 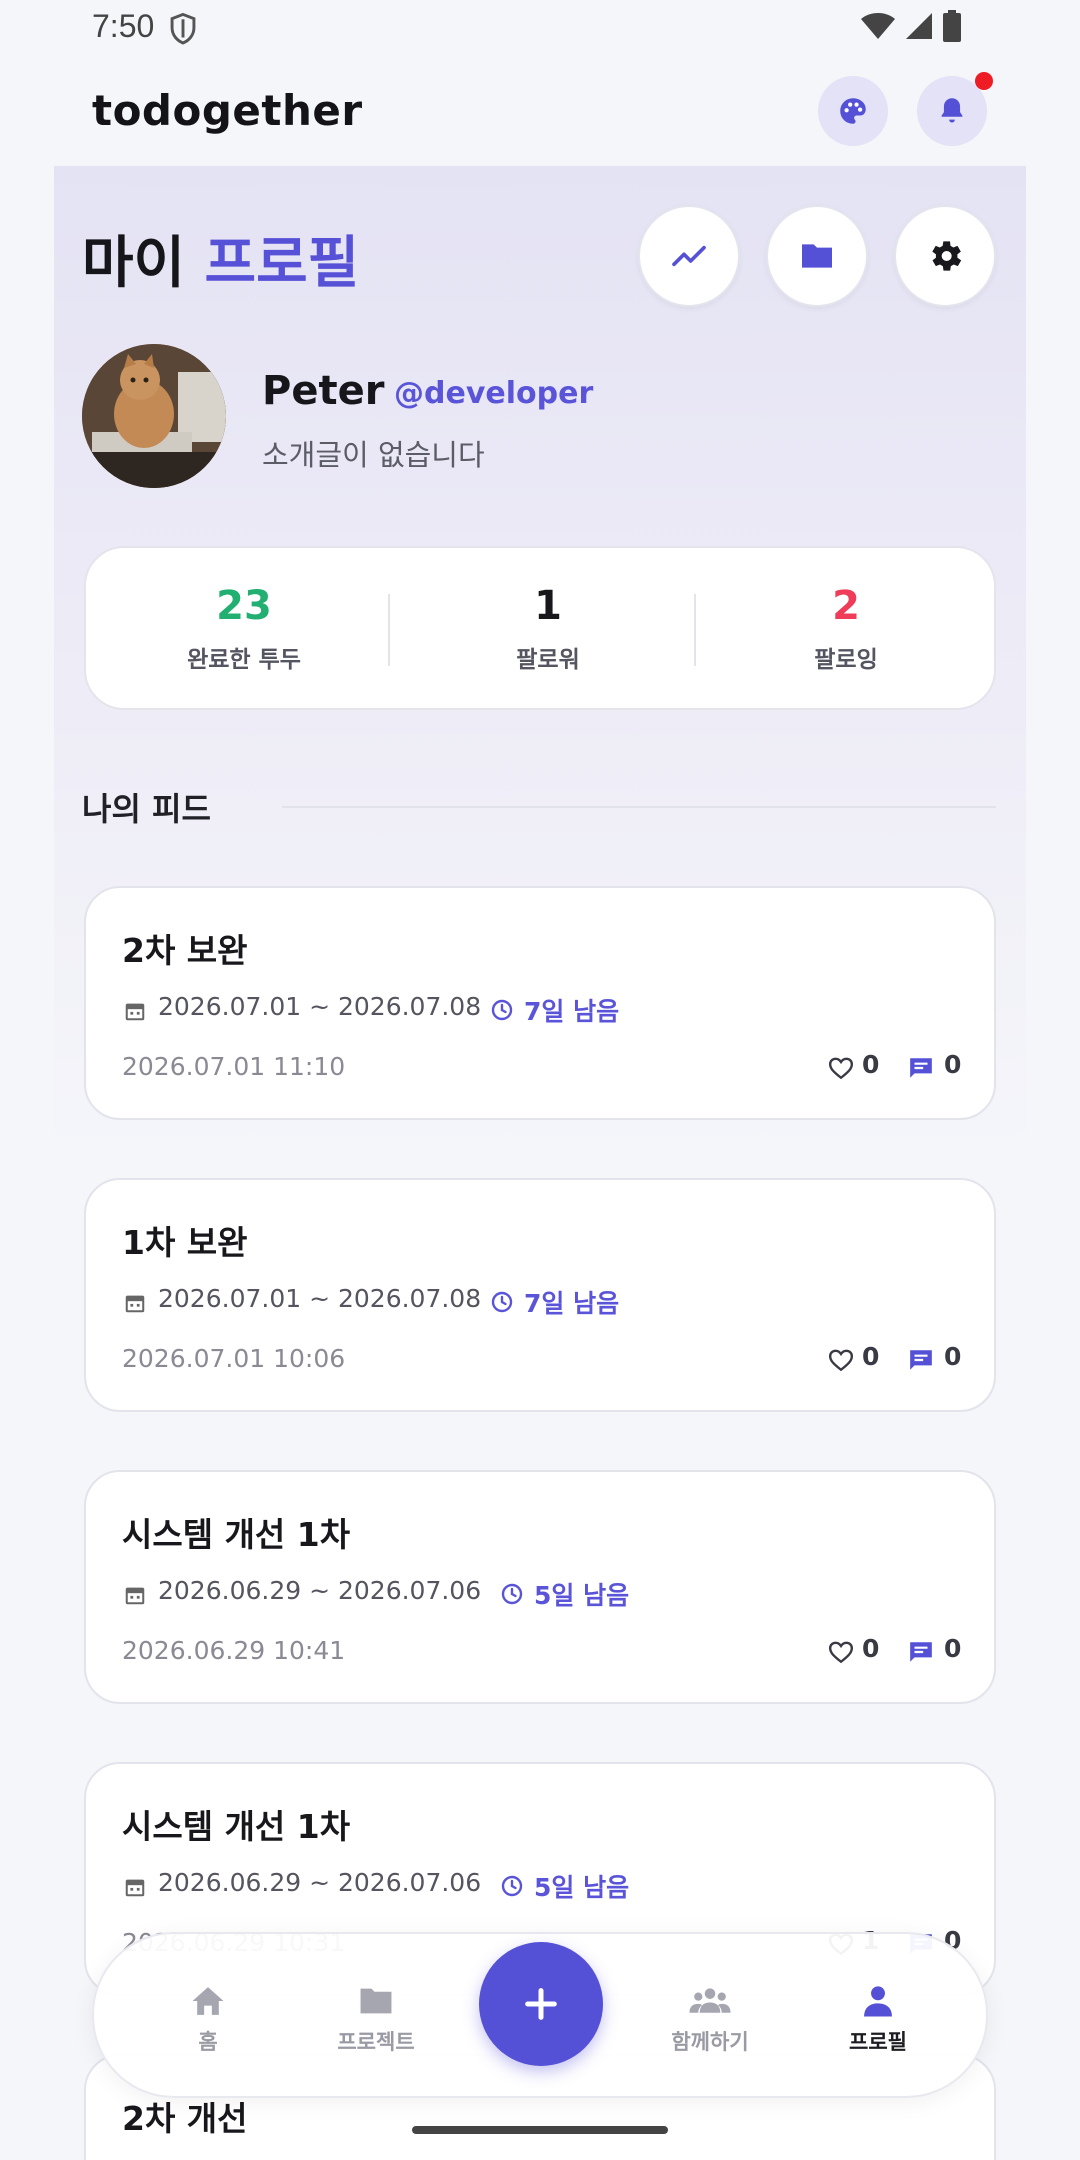 I want to click on bell-icon, so click(x=952, y=110).